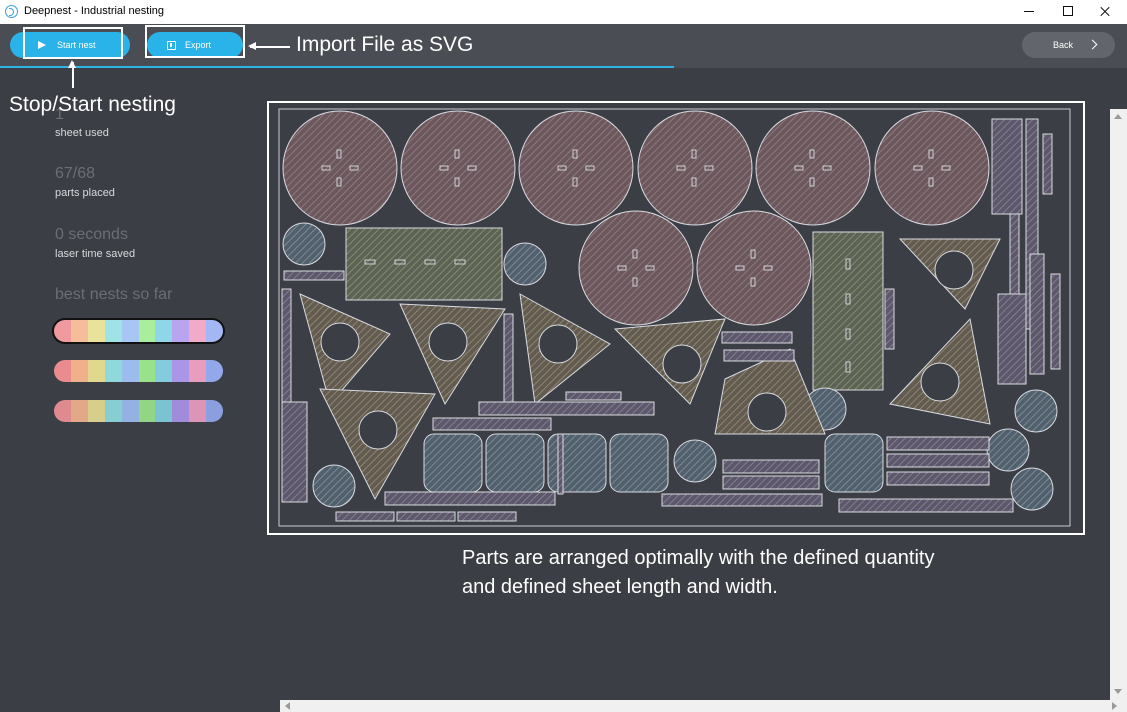 The height and width of the screenshot is (712, 1127). I want to click on scroll-down-icon, so click(1118, 691).